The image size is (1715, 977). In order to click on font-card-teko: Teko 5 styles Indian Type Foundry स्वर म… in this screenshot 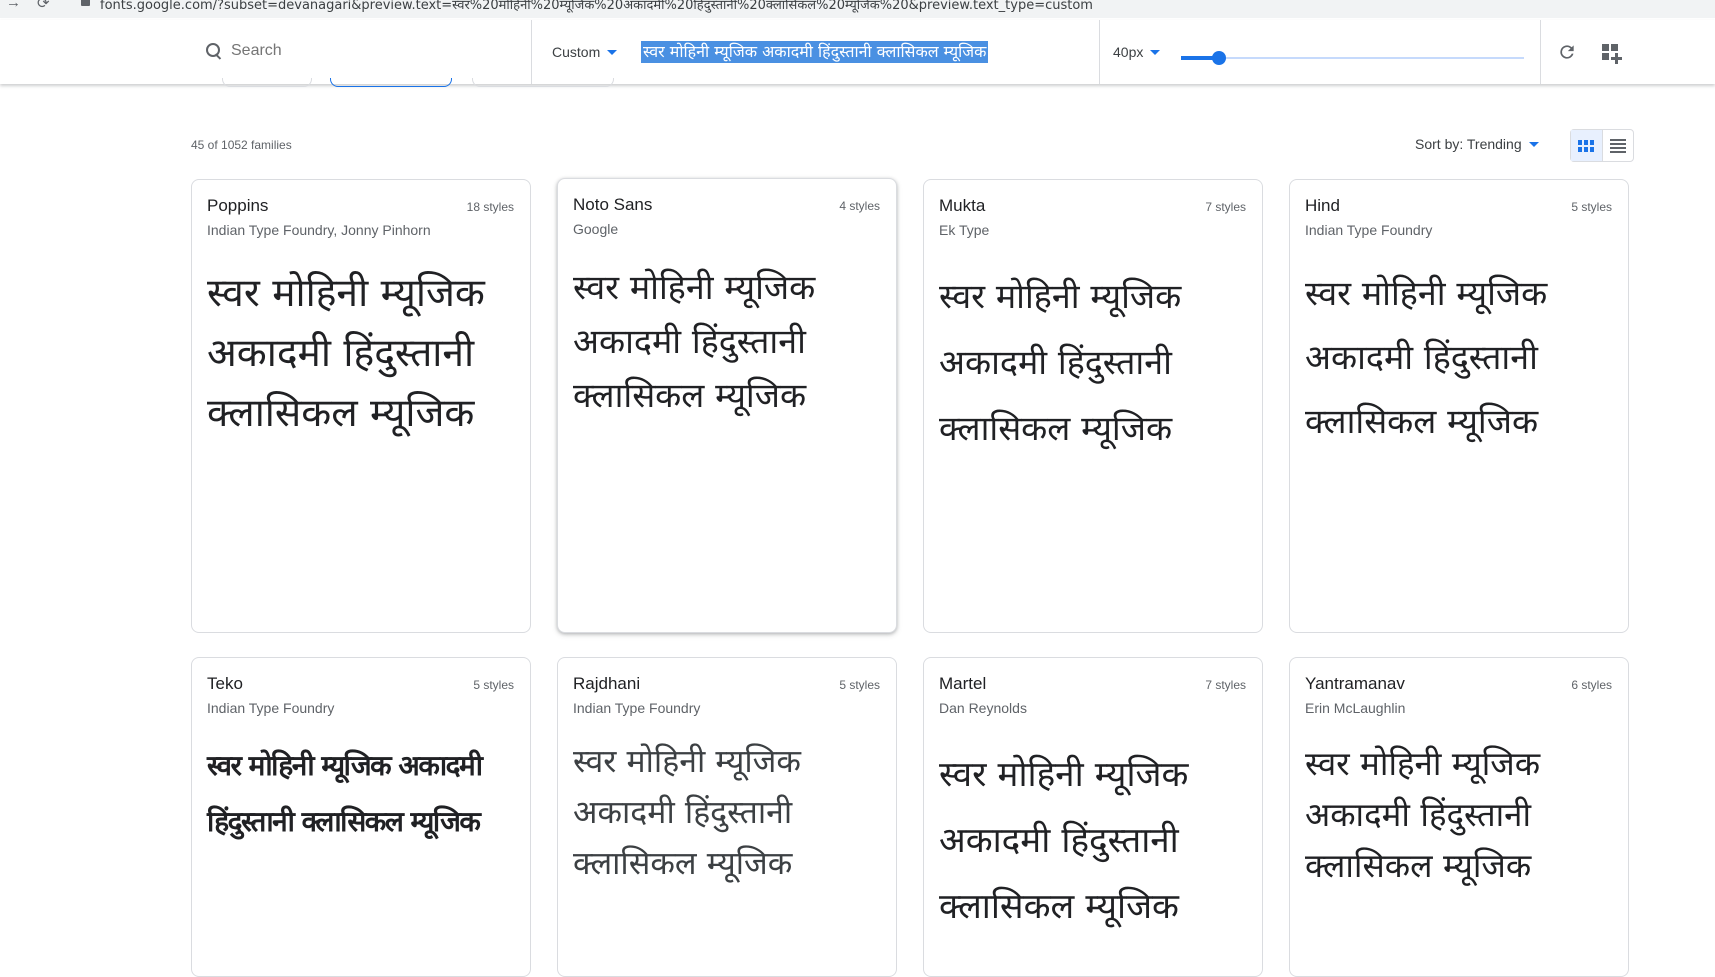, I will do `click(361, 817)`.